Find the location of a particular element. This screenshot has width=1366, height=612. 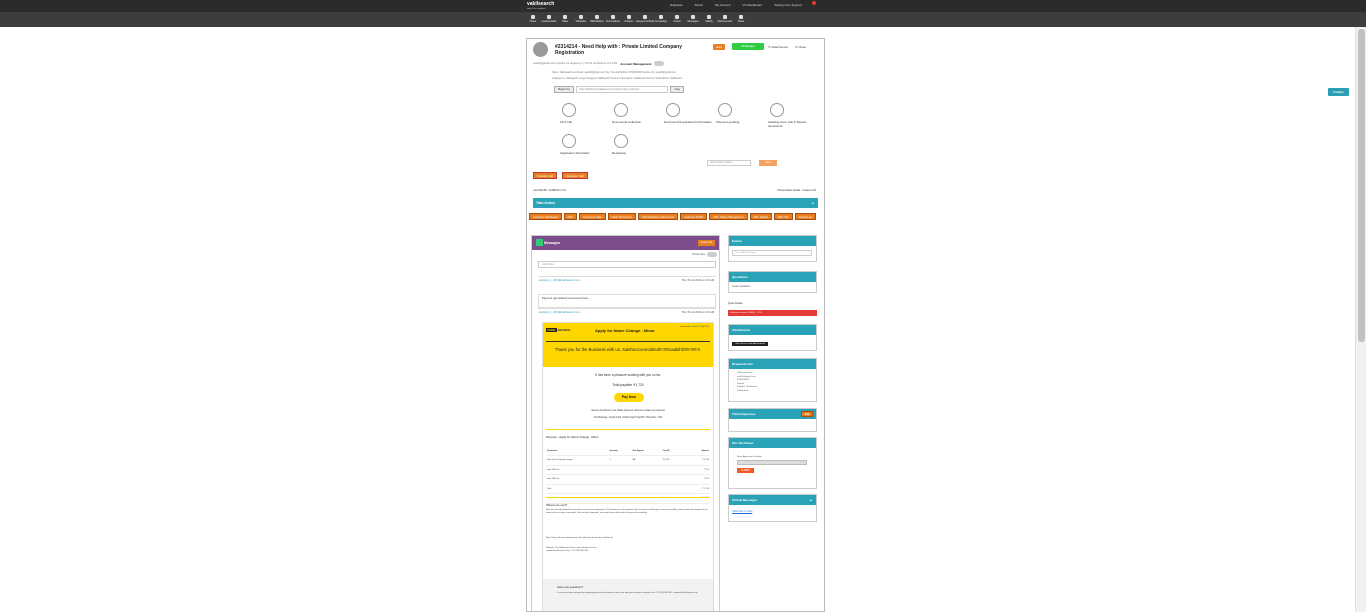

attachments-title: Attachments is located at coordinates (772, 330).